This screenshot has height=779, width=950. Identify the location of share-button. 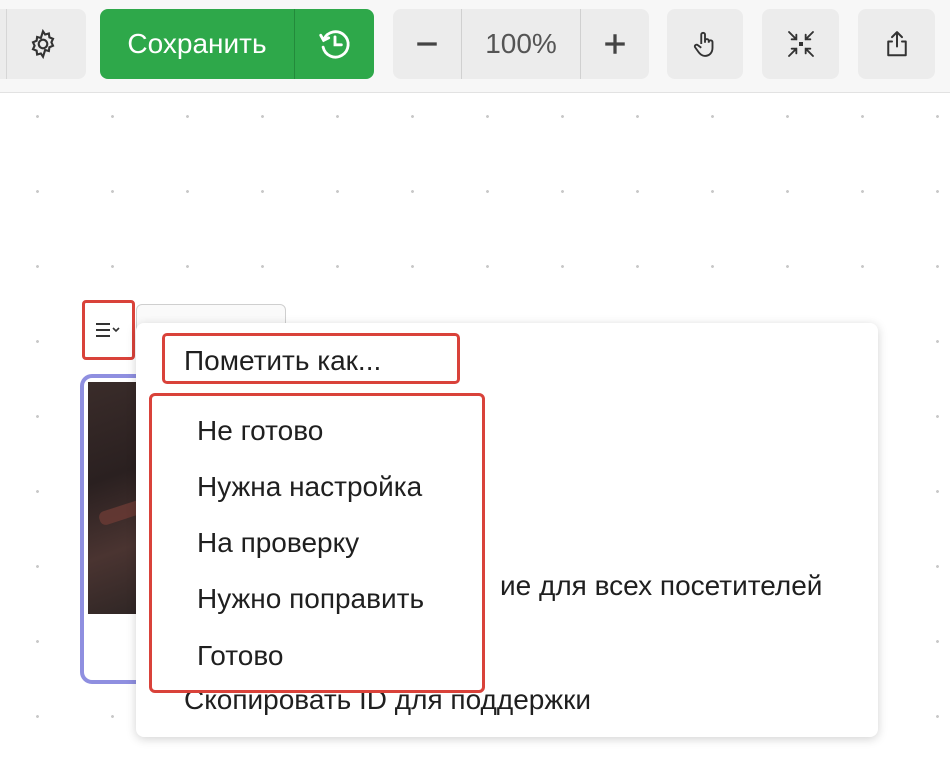
(896, 44).